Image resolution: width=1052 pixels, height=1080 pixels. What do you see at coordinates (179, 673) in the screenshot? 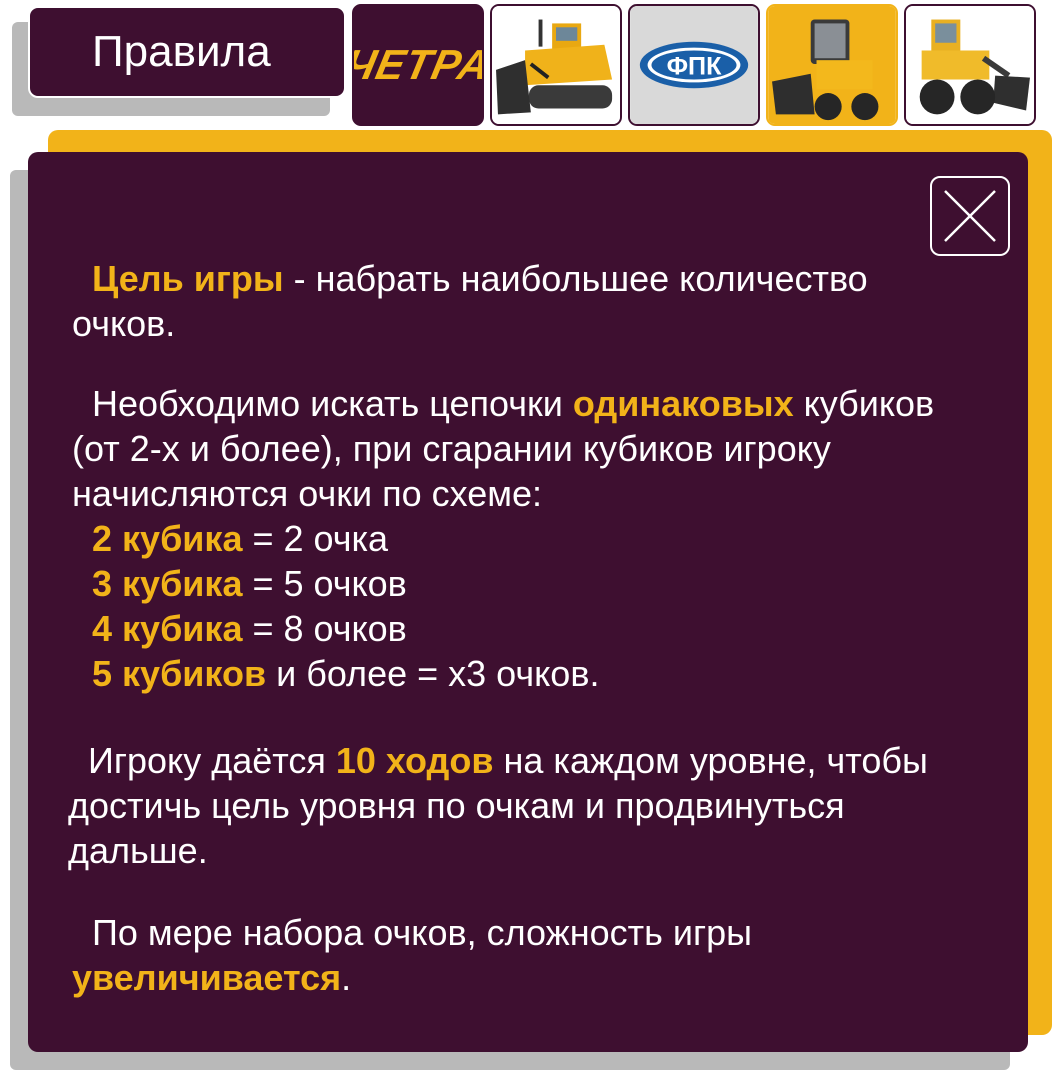
I see `score-row-highlight: 5 кубиков` at bounding box center [179, 673].